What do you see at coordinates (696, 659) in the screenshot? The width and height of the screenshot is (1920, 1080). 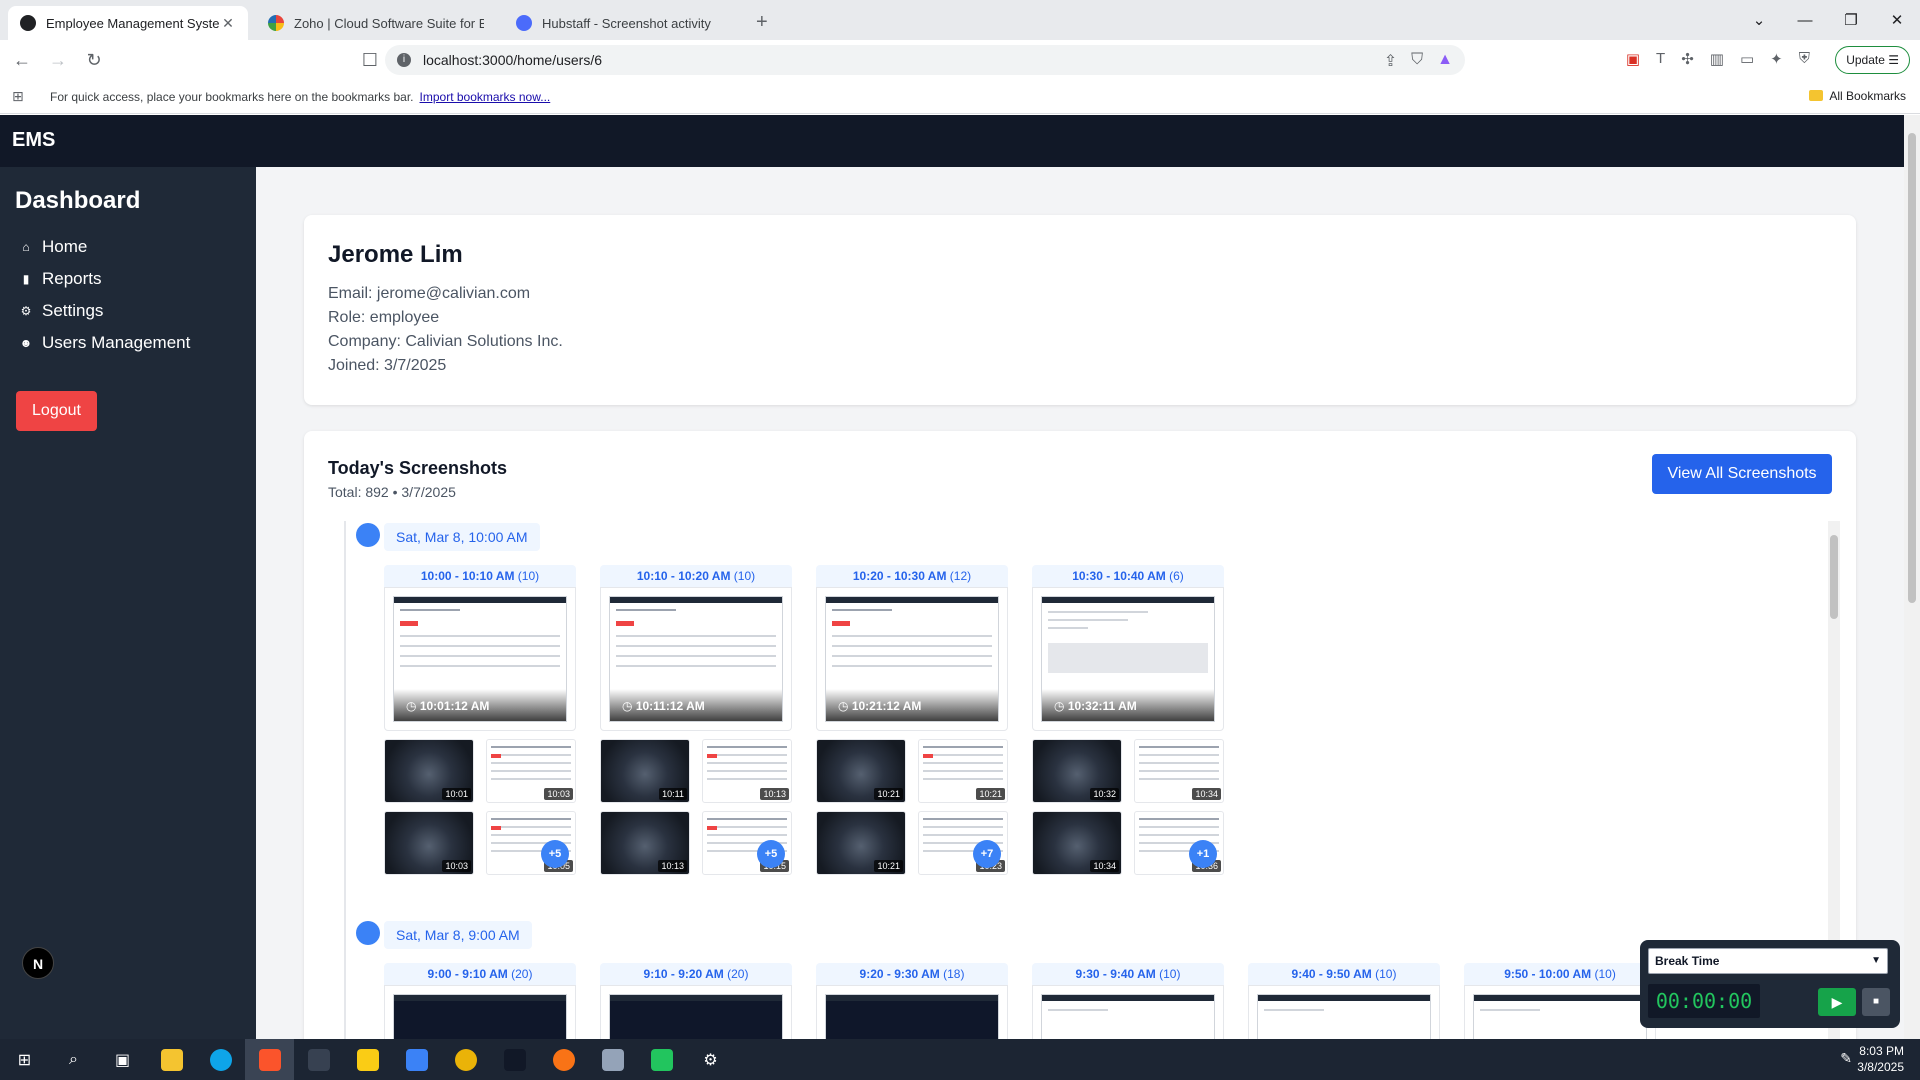 I see `screenshot-thumbnail: ◷ 10:11:12 AM` at bounding box center [696, 659].